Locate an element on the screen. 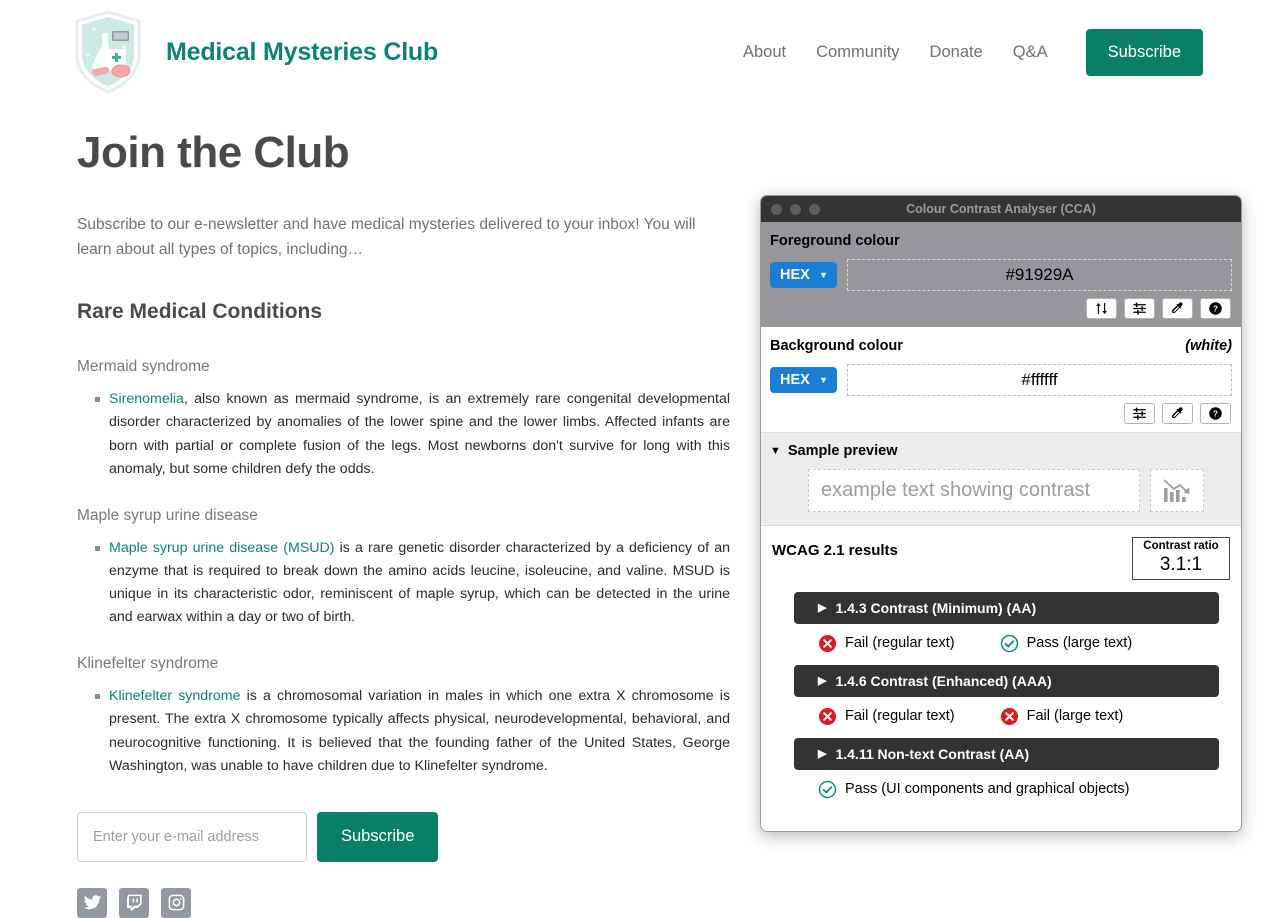 This screenshot has height=918, width=1275. social-links is located at coordinates (382, 902).